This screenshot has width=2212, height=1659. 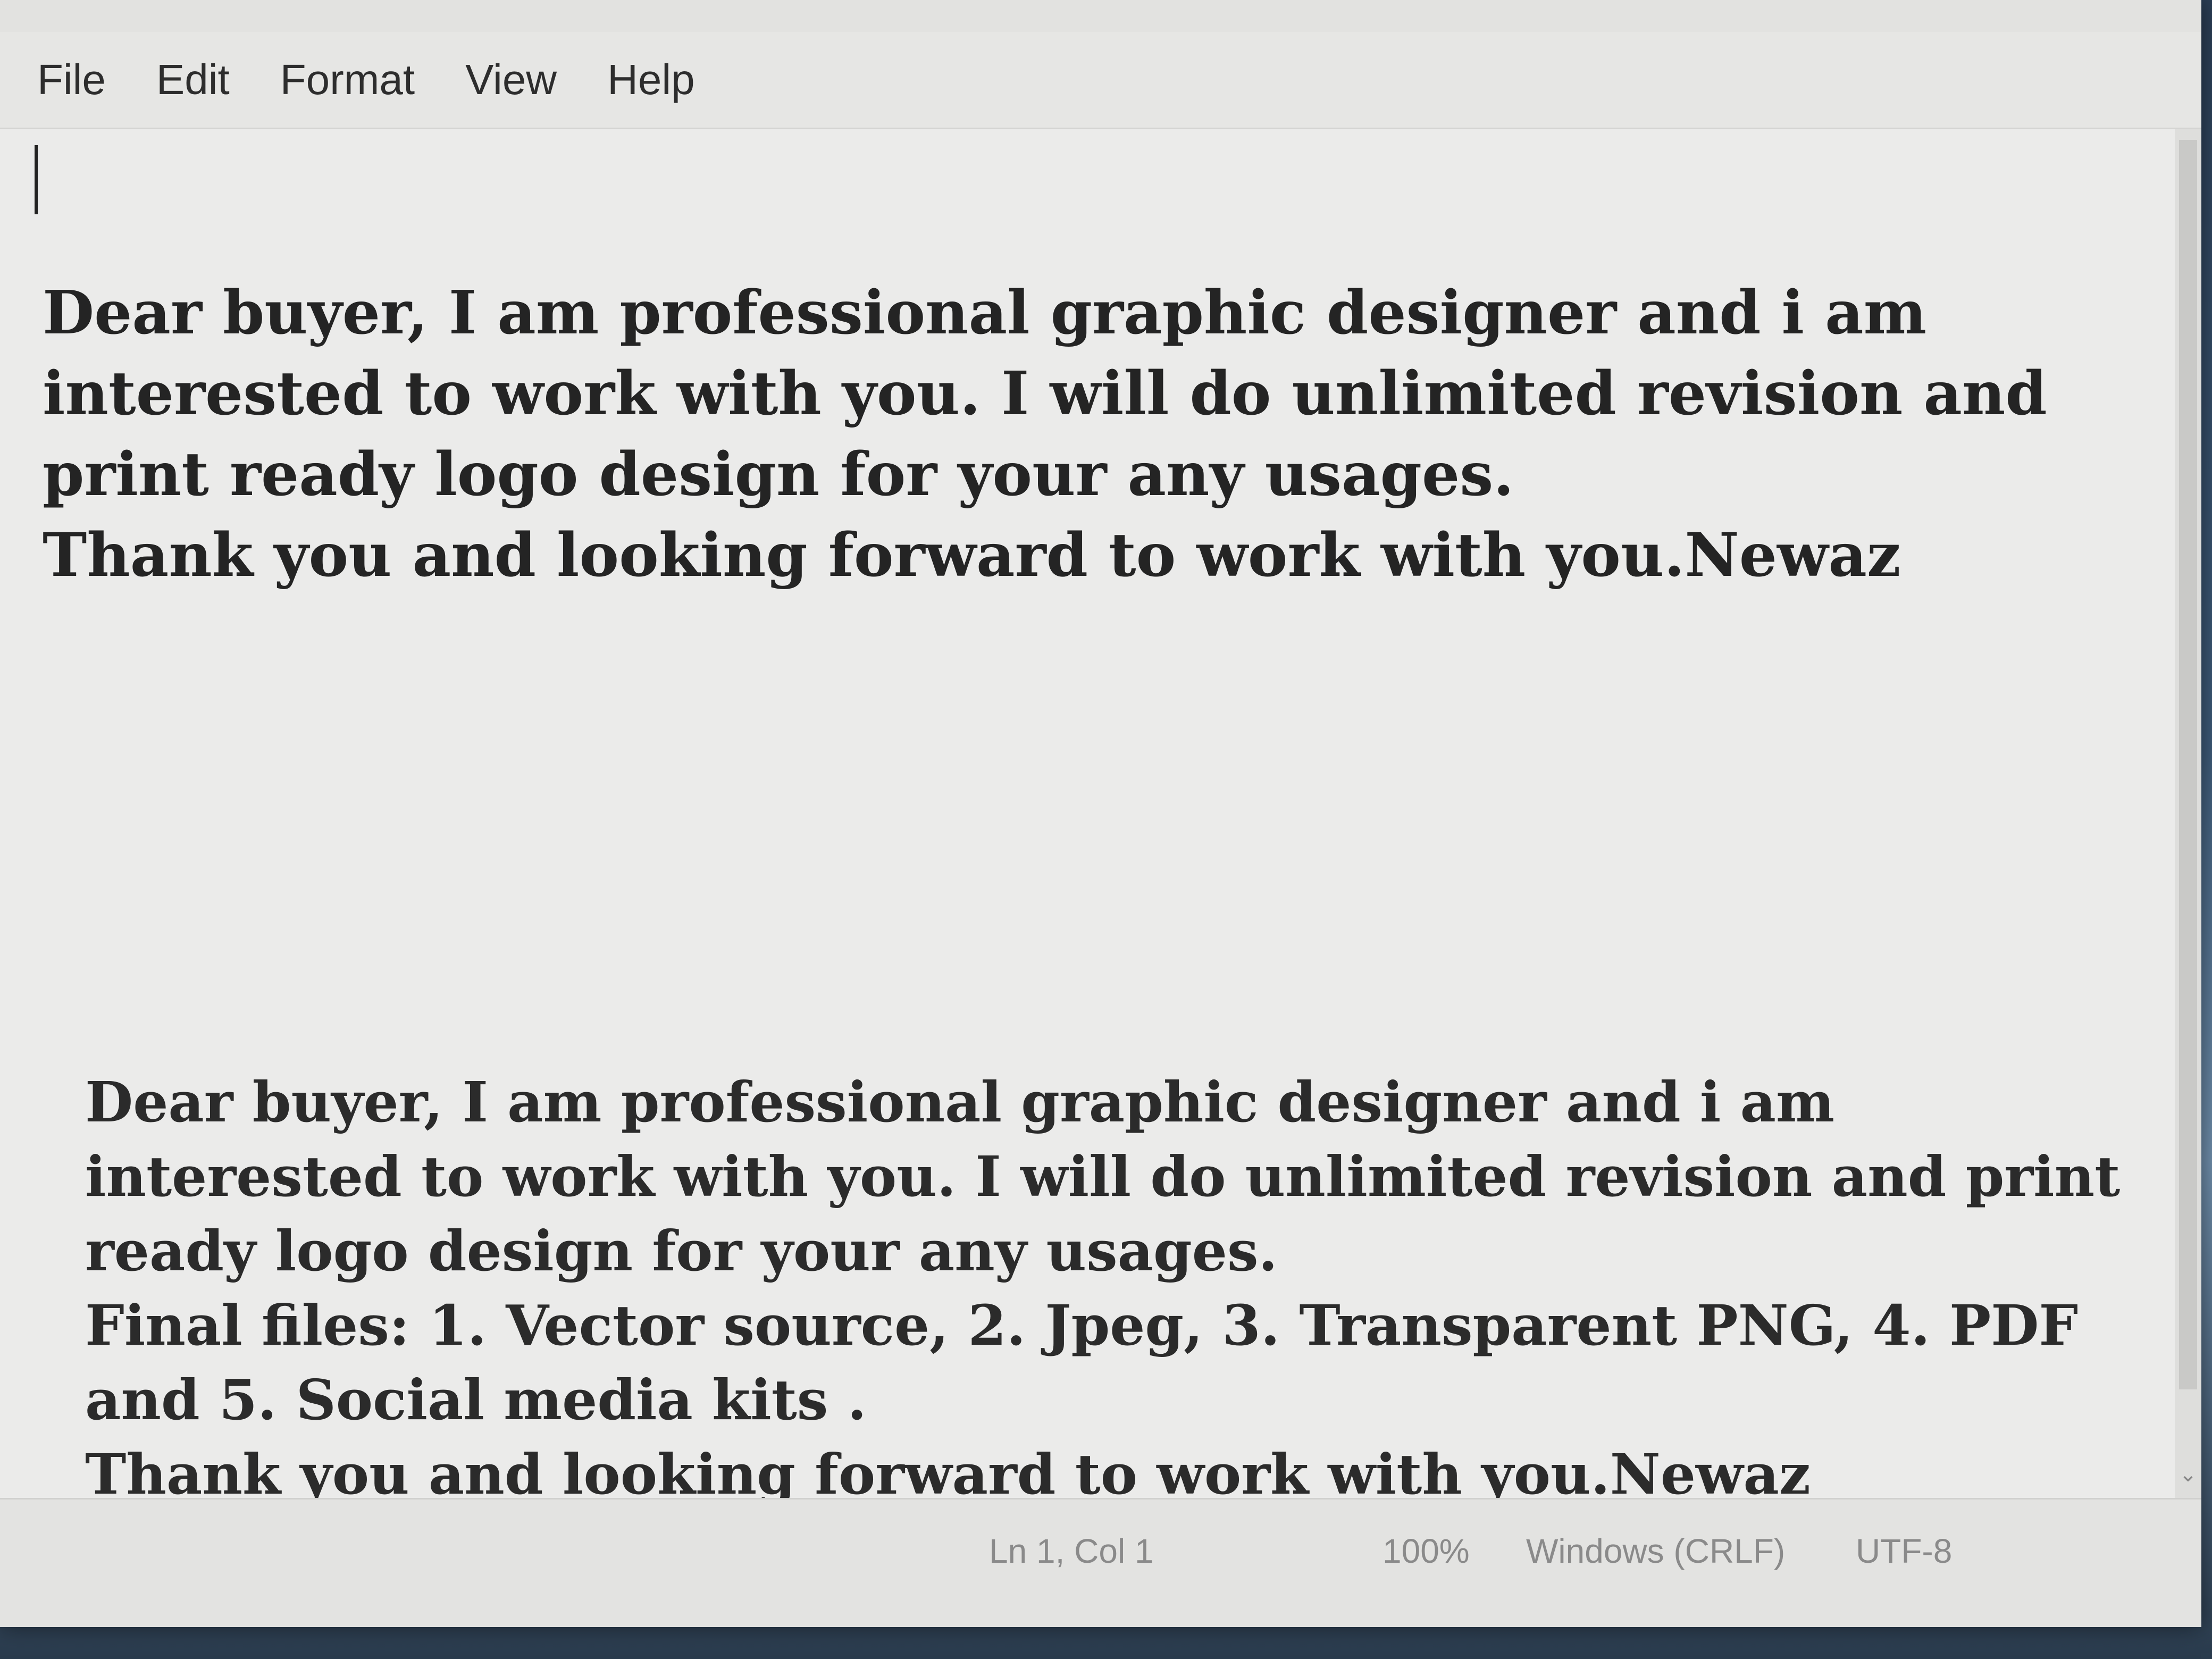 What do you see at coordinates (2188, 1478) in the screenshot?
I see `scroll-down-arrow-icon: ⌄` at bounding box center [2188, 1478].